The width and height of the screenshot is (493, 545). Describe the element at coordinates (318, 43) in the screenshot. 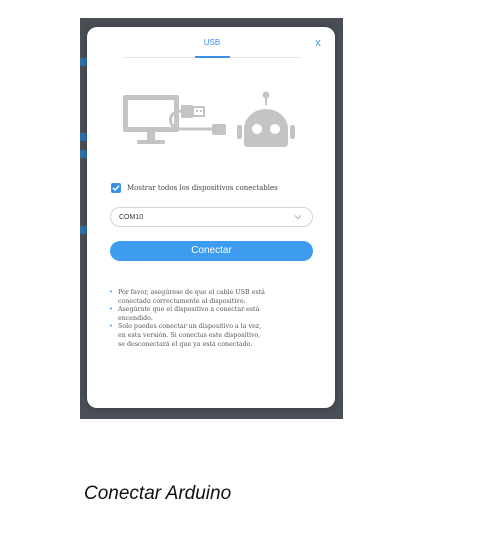

I see `close-button: x` at that location.